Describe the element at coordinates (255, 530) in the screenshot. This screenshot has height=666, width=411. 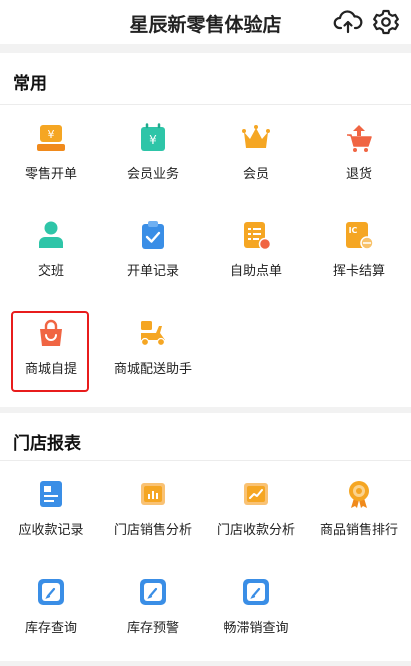
I see `grid-item-label: 门店收款分析` at that location.